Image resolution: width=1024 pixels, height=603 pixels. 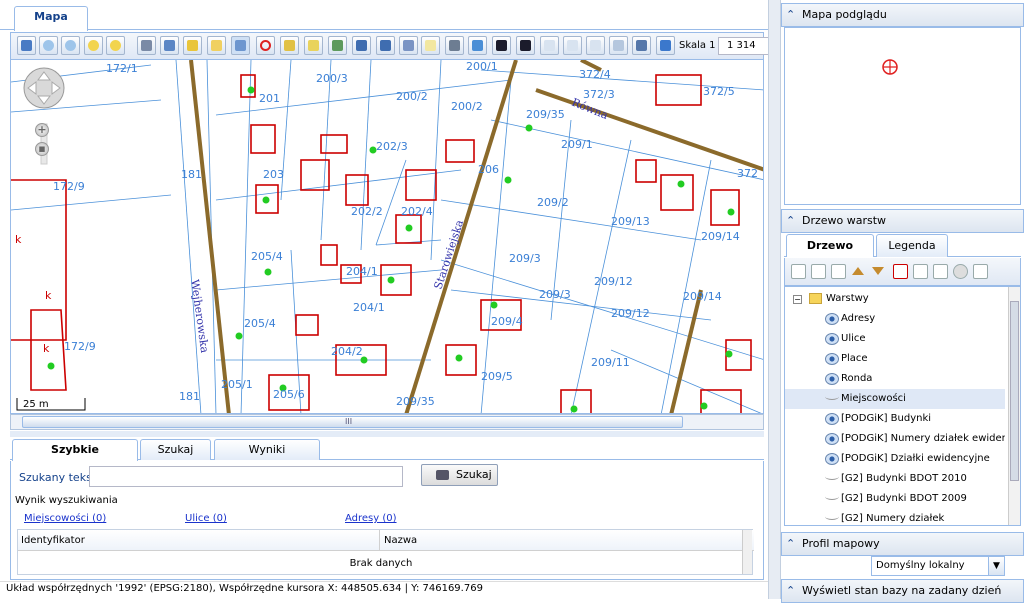 What do you see at coordinates (93, 45) in the screenshot?
I see `zoom-window-icon` at bounding box center [93, 45].